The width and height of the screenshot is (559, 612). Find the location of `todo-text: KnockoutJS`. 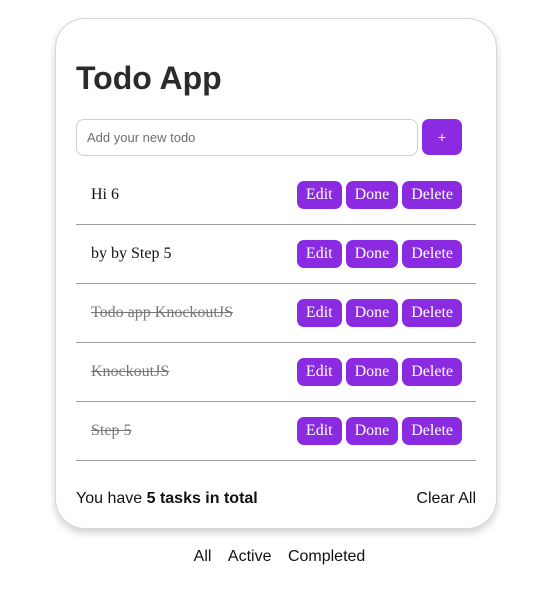

todo-text: KnockoutJS is located at coordinates (130, 371).